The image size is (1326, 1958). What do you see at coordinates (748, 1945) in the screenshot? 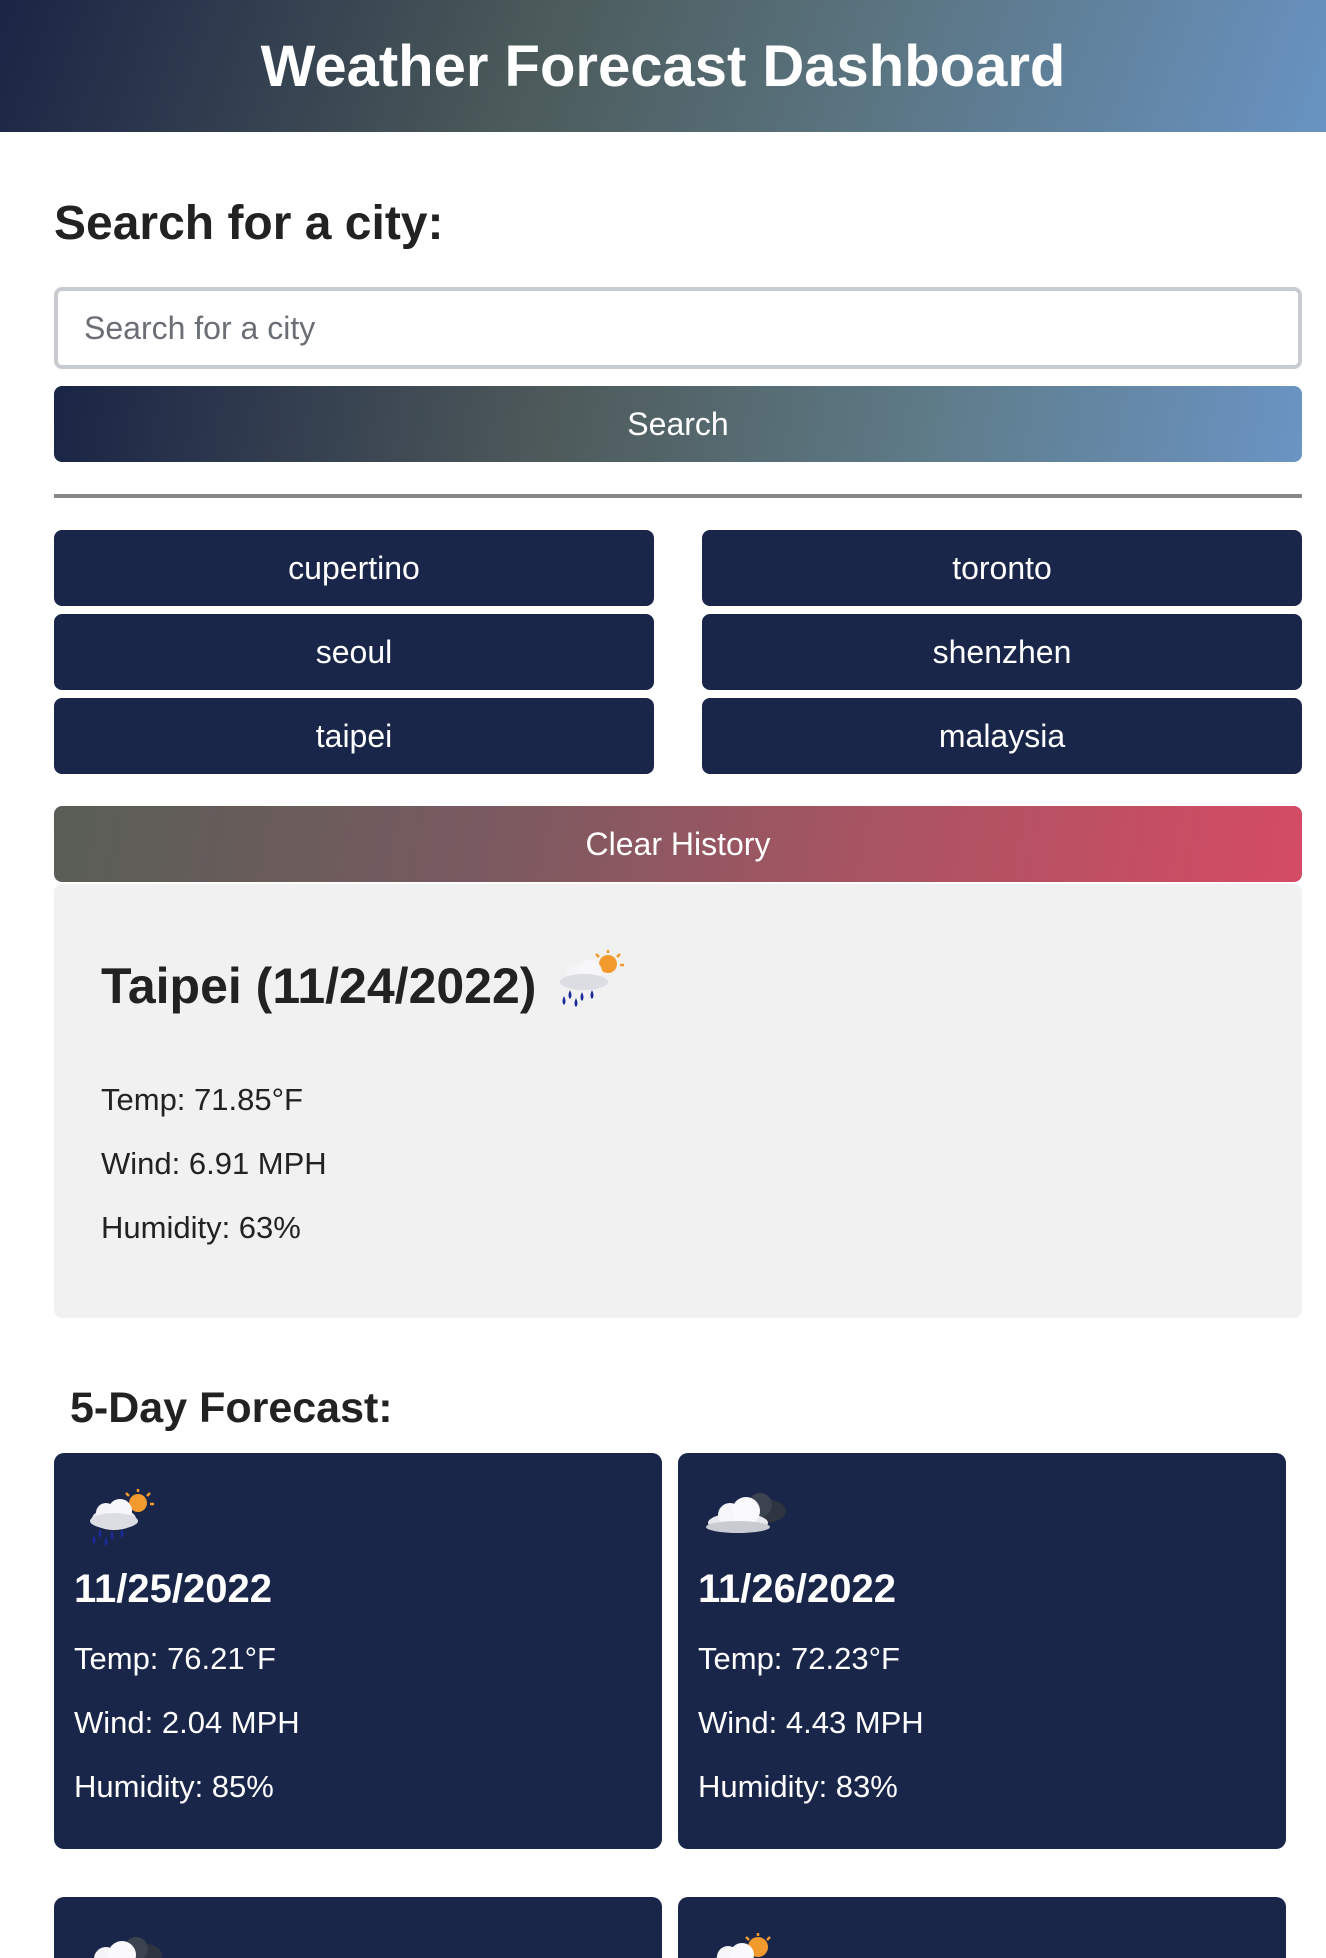
I see `sun-cloud-icon` at bounding box center [748, 1945].